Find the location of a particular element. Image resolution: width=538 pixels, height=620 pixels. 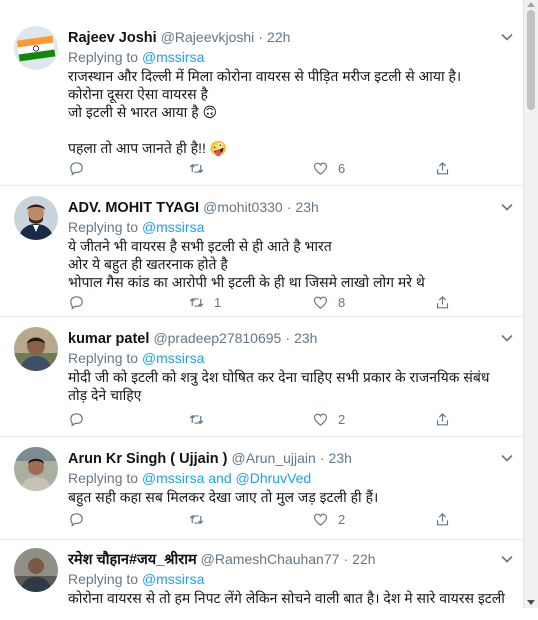

user-handle: @Rajeevkjoshi is located at coordinates (208, 37).